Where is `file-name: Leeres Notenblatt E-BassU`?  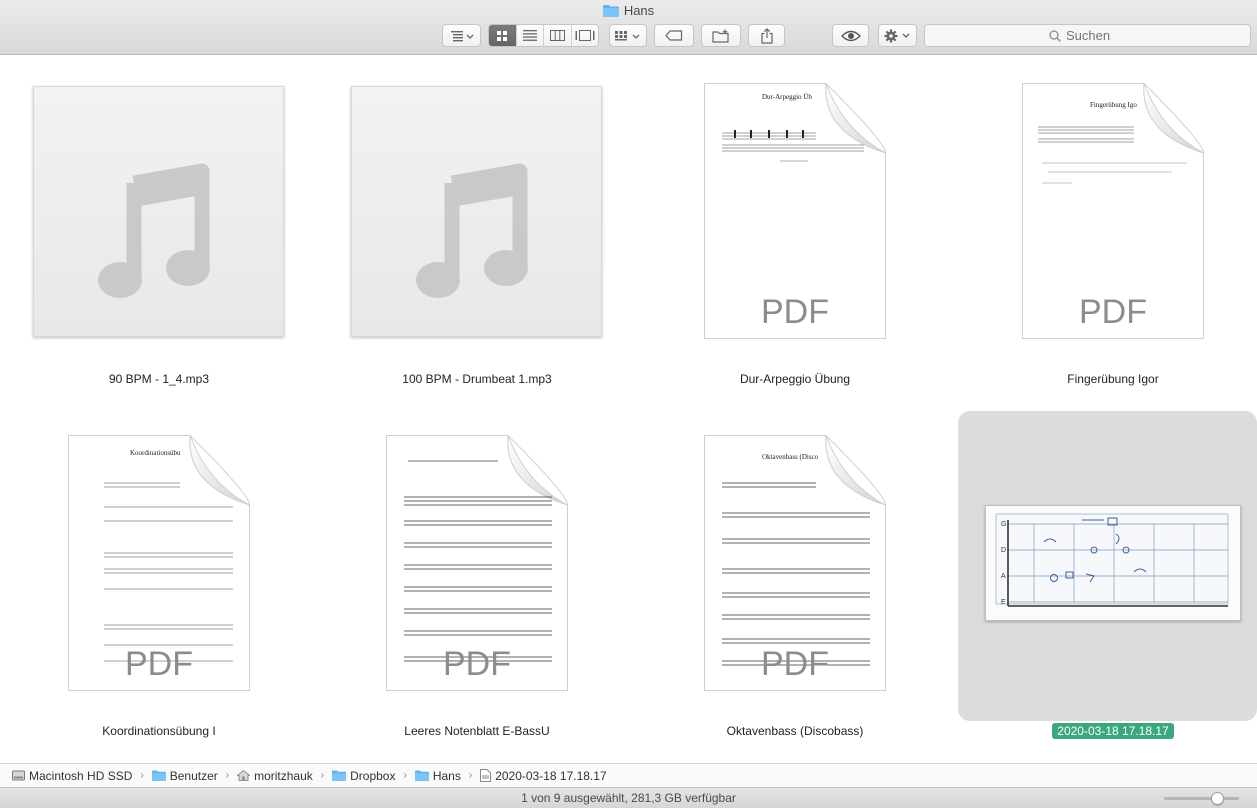 file-name: Leeres Notenblatt E-BassU is located at coordinates (477, 731).